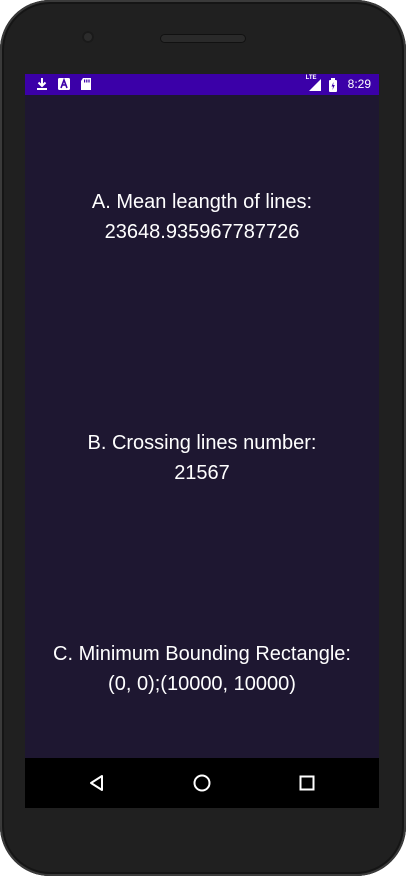 This screenshot has height=876, width=406. Describe the element at coordinates (86, 84) in the screenshot. I see `sd-card-icon` at that location.